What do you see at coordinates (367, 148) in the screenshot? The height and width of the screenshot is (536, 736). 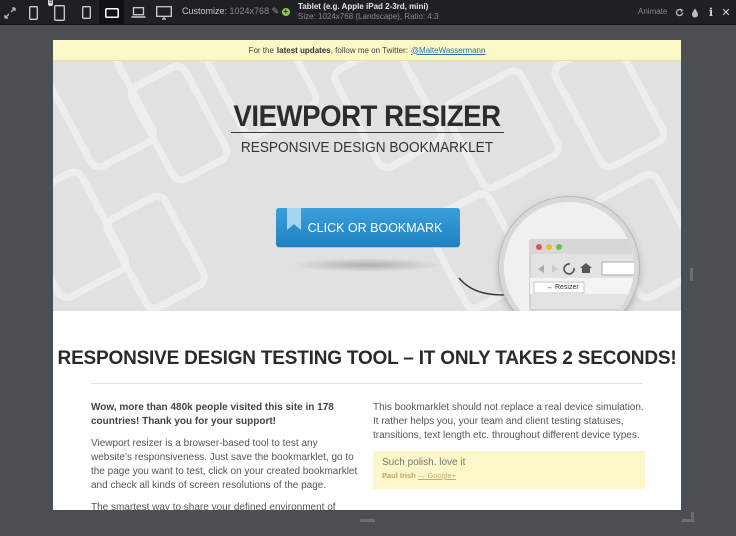 I see `site-subtitle: RESPONSIVE DESIGN BOOKMARKLET` at bounding box center [367, 148].